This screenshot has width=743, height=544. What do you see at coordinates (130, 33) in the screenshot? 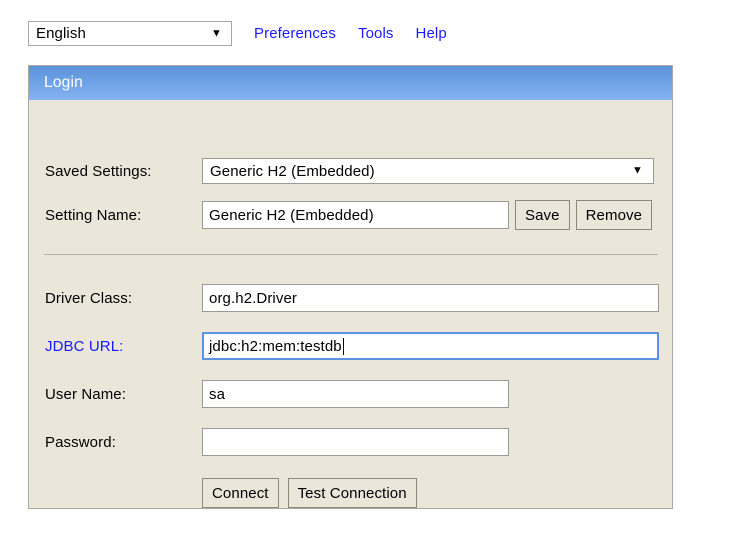
I see `language-select: English ▼` at bounding box center [130, 33].